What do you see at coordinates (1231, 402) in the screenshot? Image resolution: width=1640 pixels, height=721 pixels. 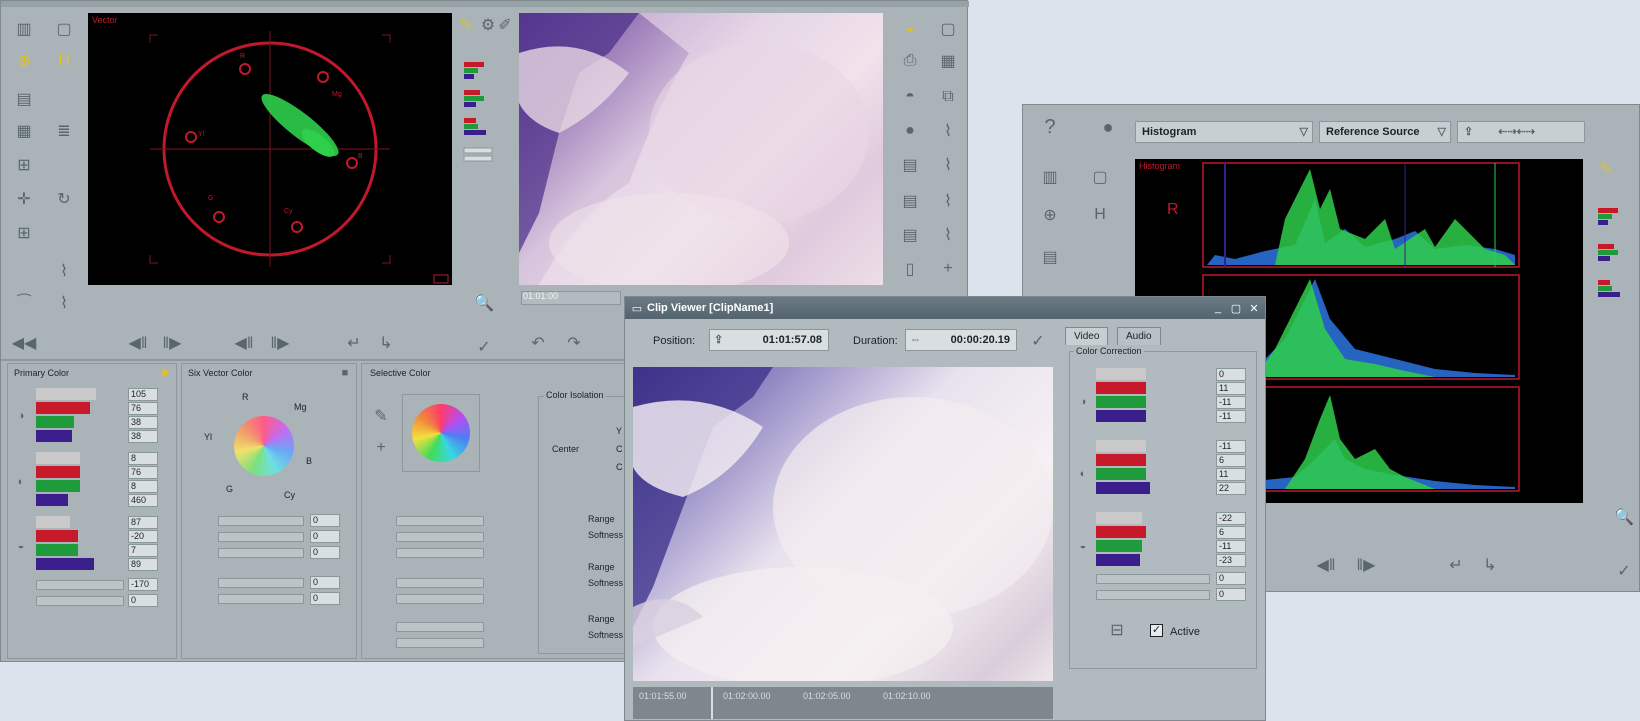 I see `cc-value-3: -11` at bounding box center [1231, 402].